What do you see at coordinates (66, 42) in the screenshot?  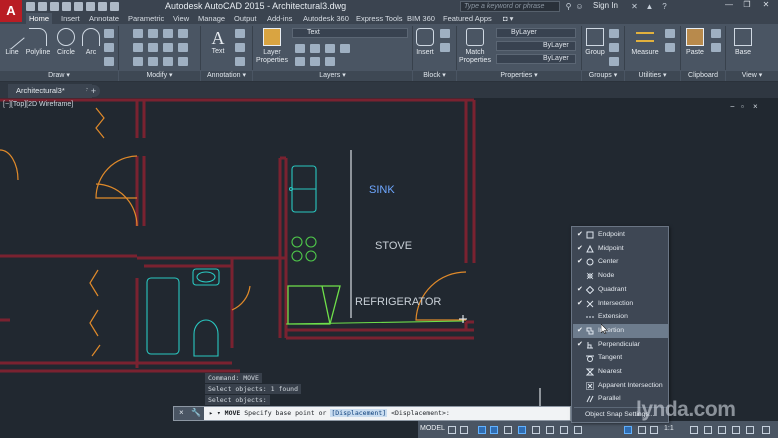 I see `circle-tool: Circle` at bounding box center [66, 42].